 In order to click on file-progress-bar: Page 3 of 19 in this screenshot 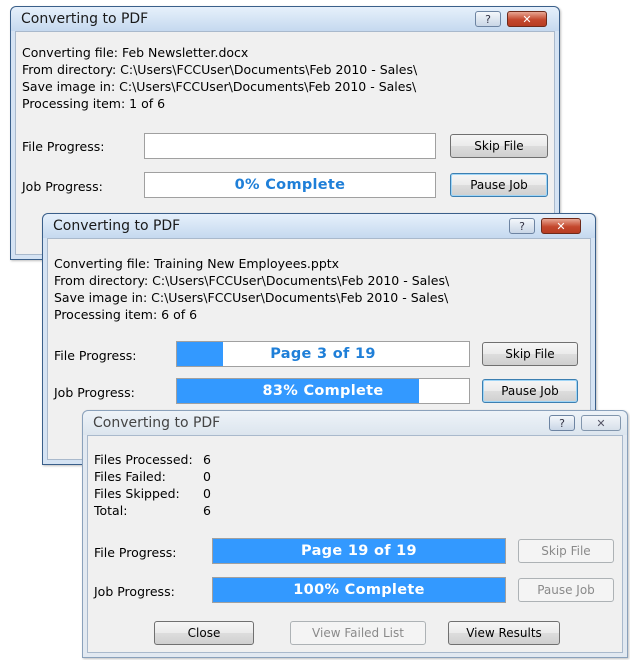, I will do `click(323, 354)`.